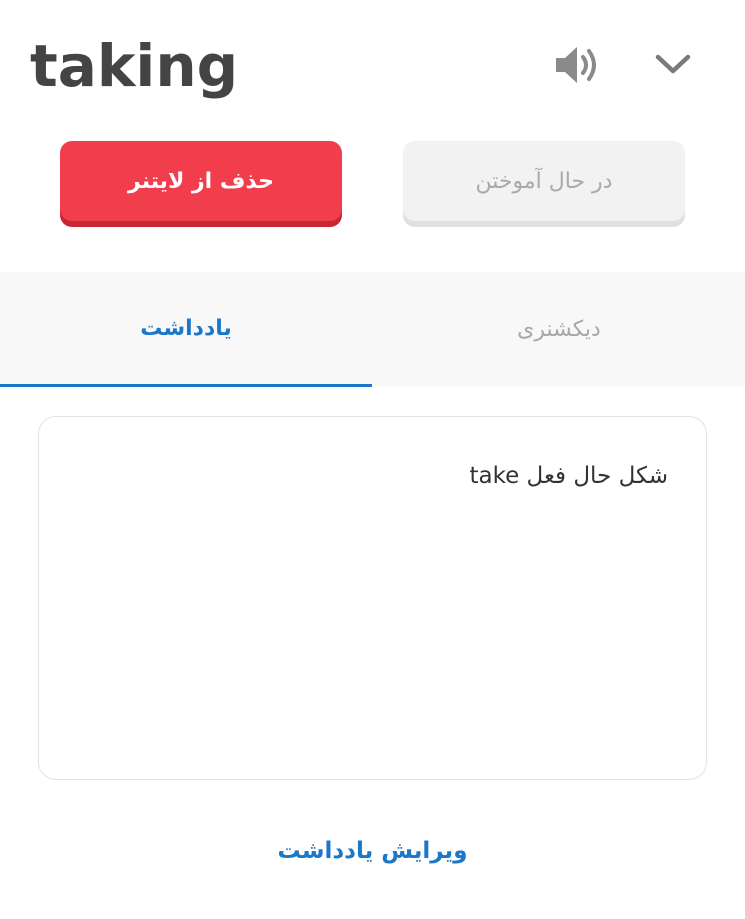 The height and width of the screenshot is (919, 745). I want to click on word-title: taking, so click(134, 66).